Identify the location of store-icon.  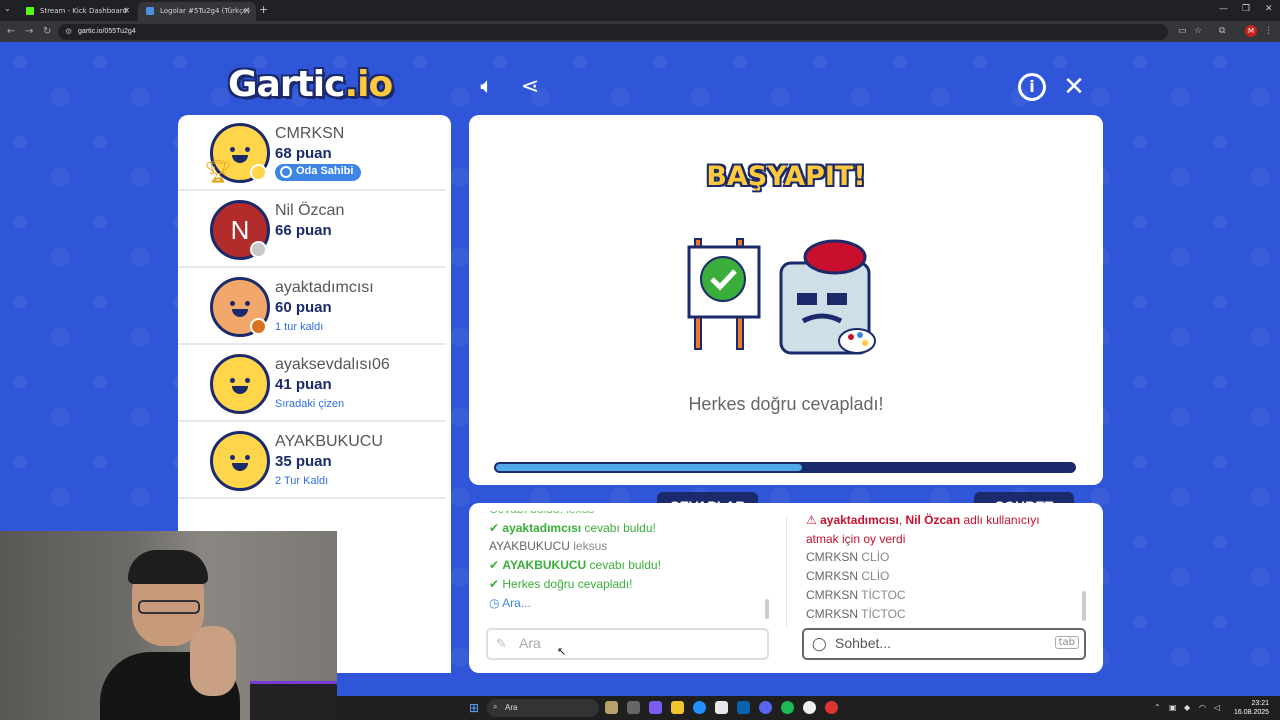
(721, 707).